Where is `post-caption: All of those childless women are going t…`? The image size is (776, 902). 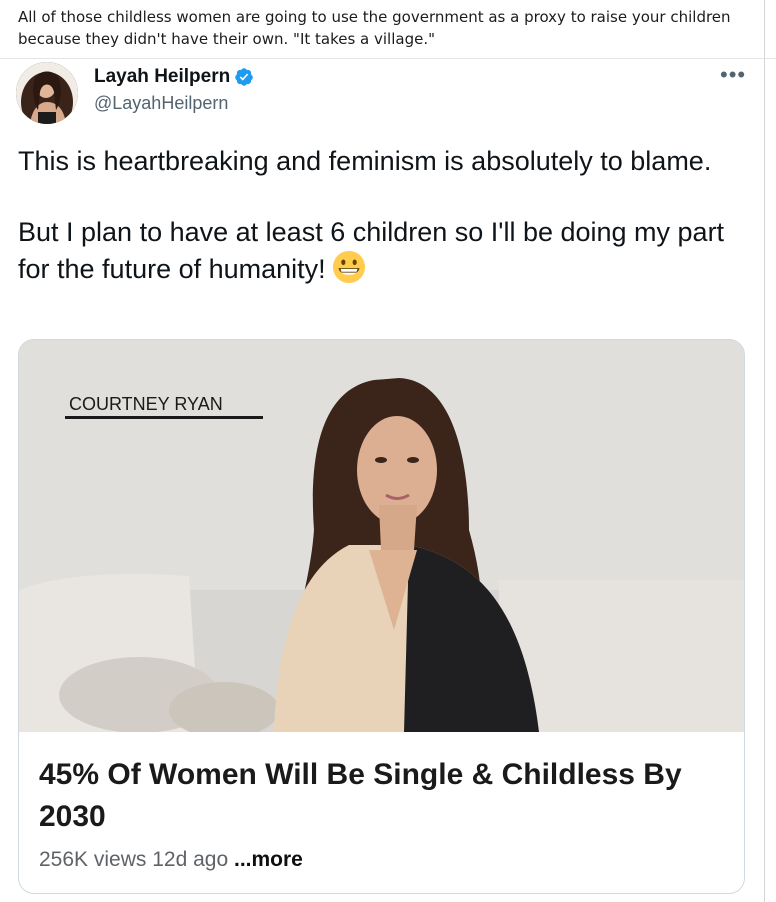
post-caption: All of those childless women are going t… is located at coordinates (374, 28).